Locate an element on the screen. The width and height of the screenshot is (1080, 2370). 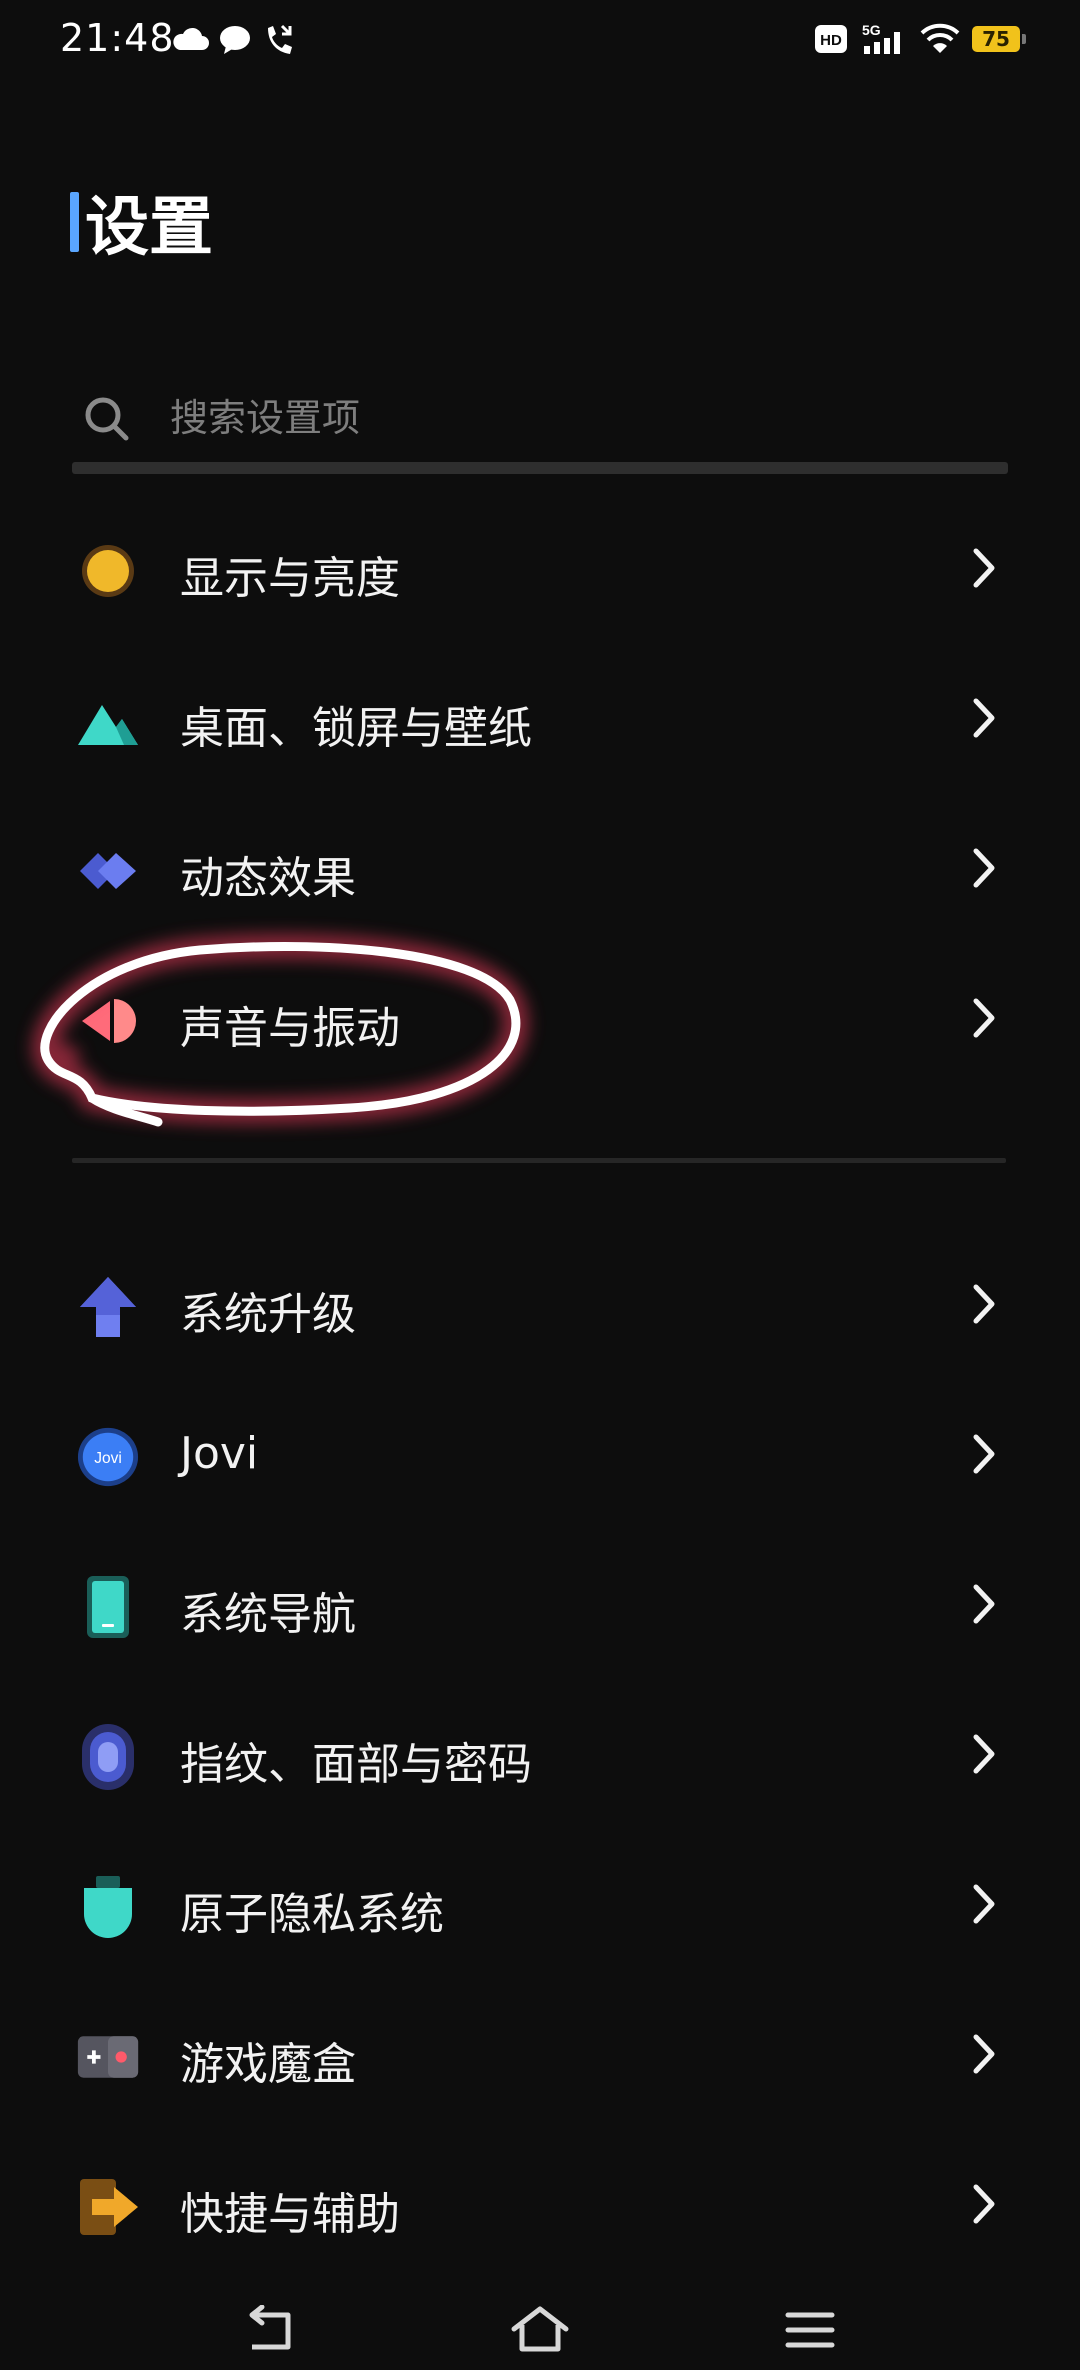
navigation-bar is located at coordinates (540, 2330).